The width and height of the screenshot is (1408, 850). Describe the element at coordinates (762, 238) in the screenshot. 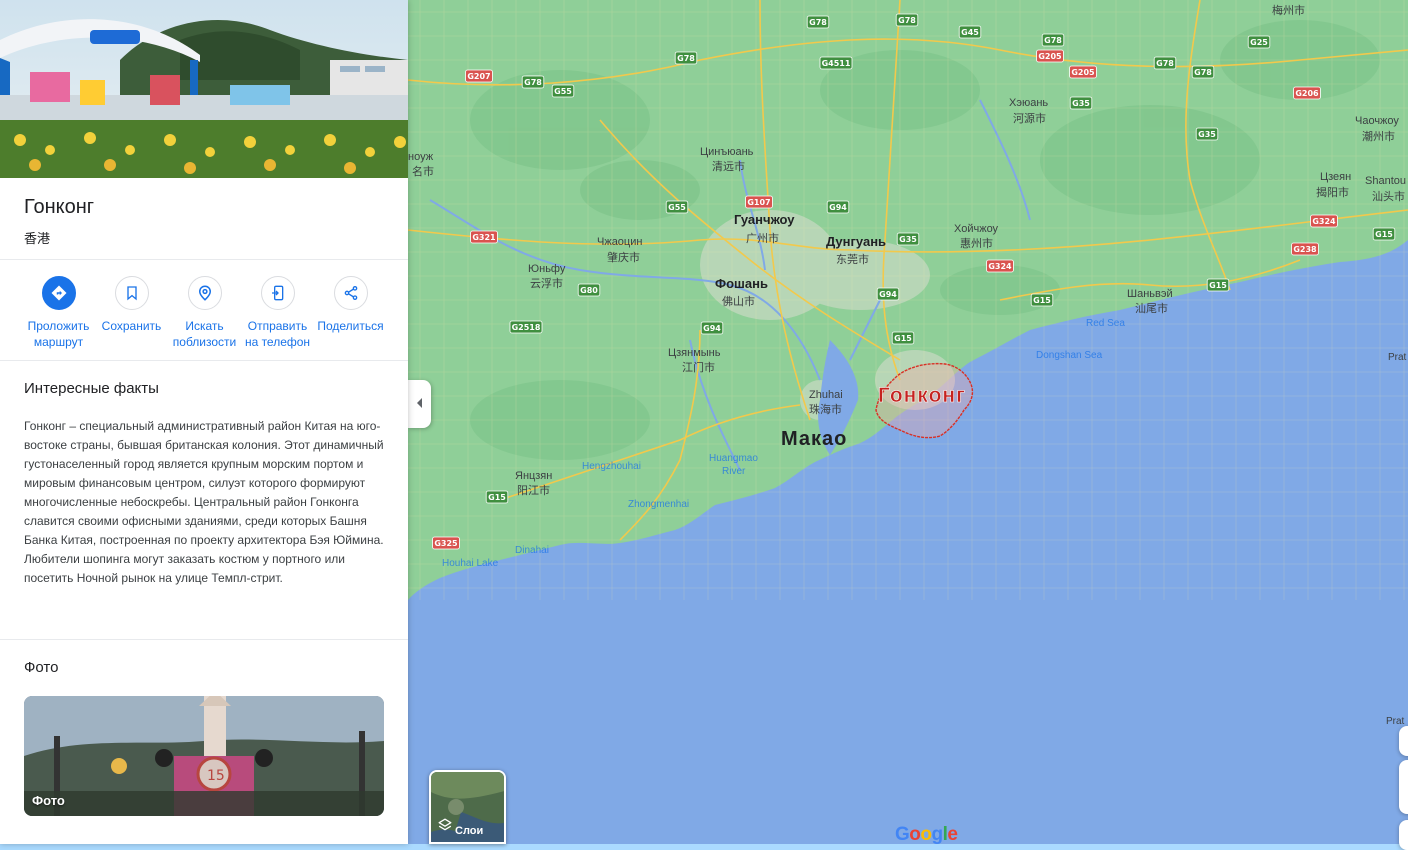

I see `city-guangzhou-zh: 广州市` at that location.